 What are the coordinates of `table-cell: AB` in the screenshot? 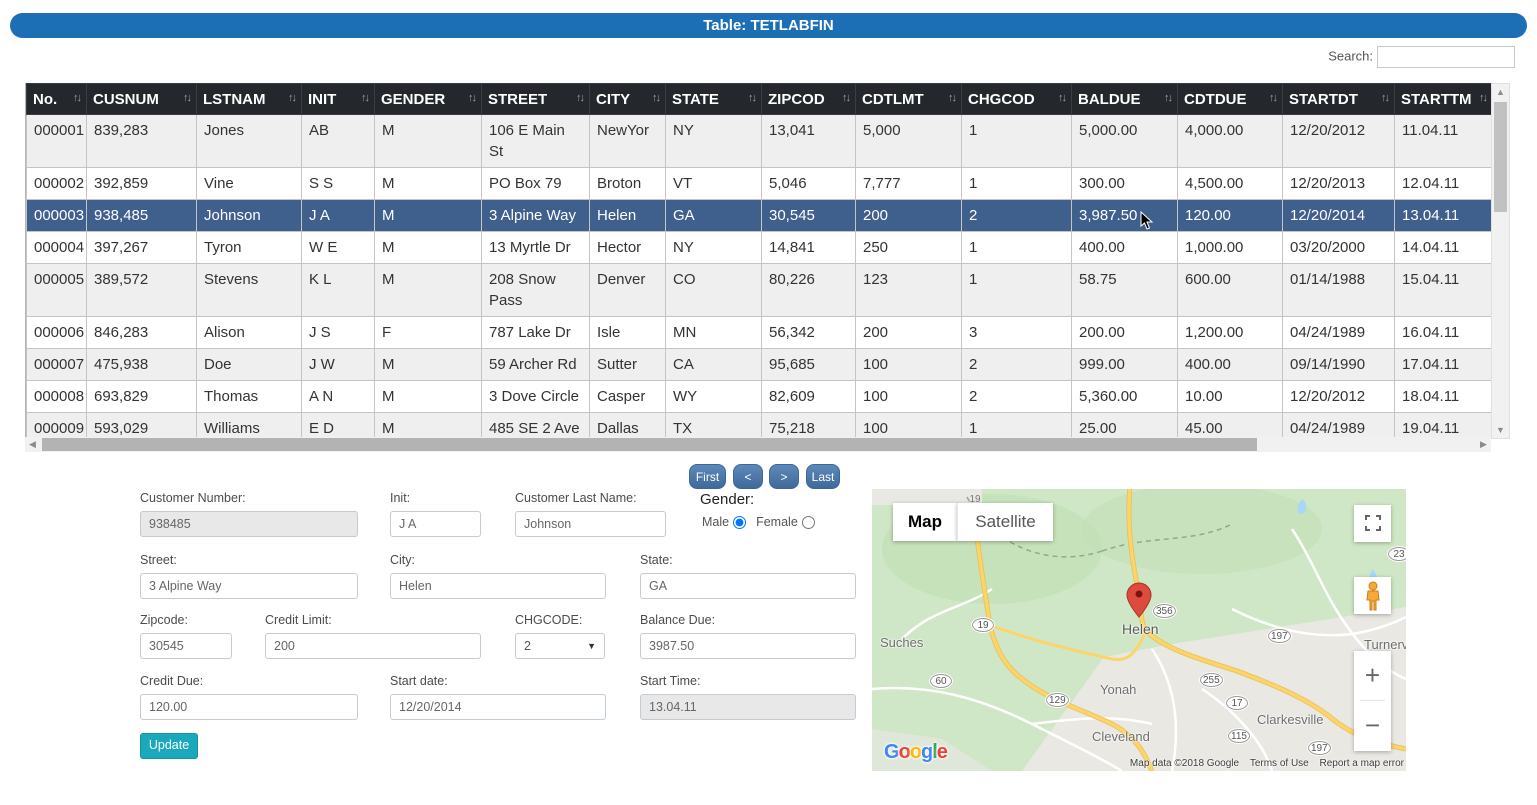 It's located at (338, 141).